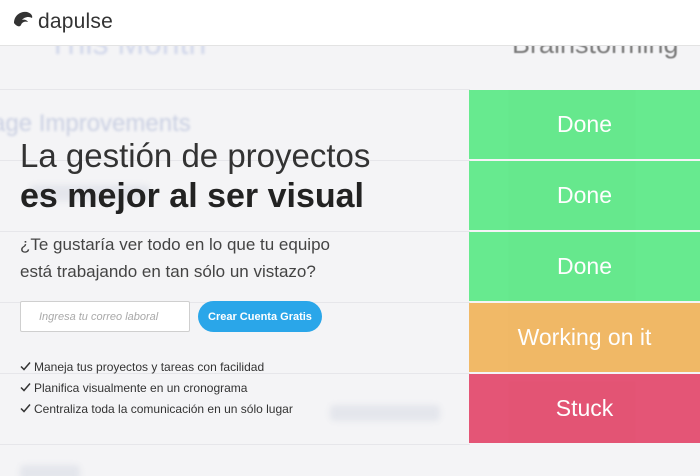 The width and height of the screenshot is (700, 476). Describe the element at coordinates (595, 52) in the screenshot. I see `background-group-label: Brainstorming` at that location.